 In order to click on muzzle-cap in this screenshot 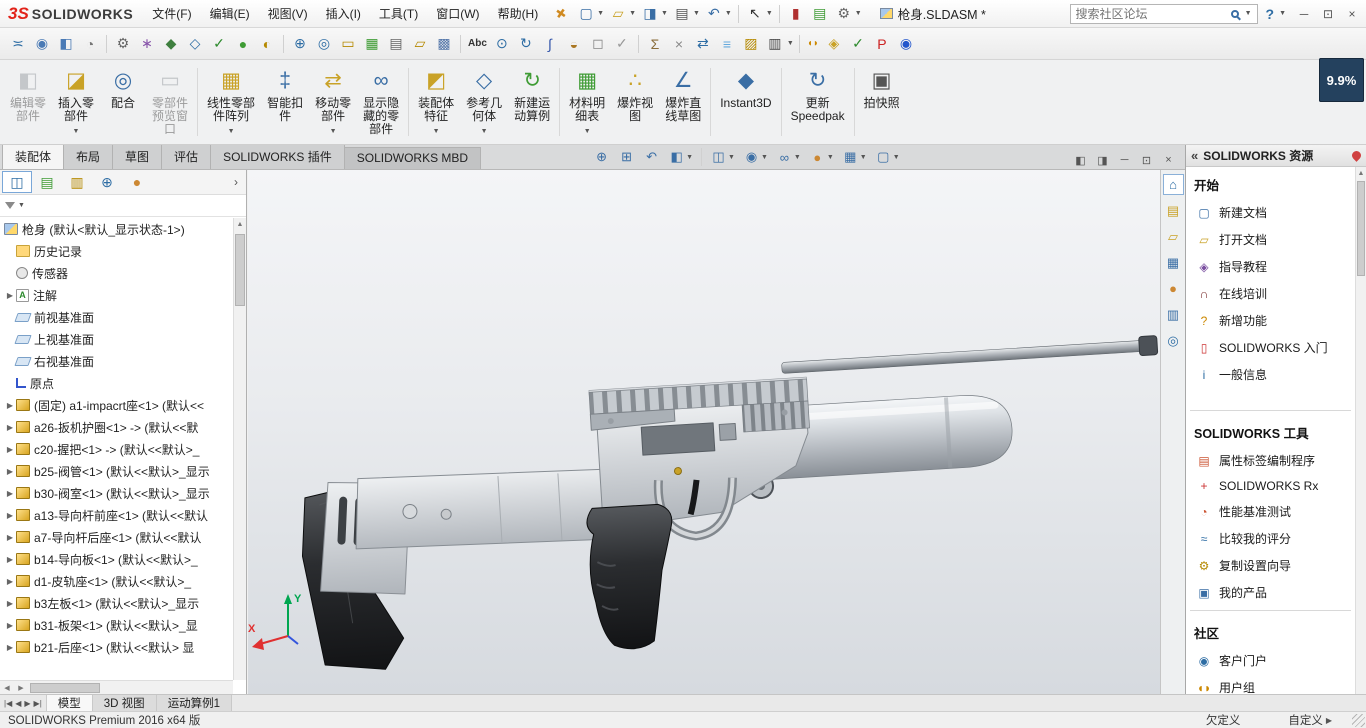, I will do `click(1148, 345)`.